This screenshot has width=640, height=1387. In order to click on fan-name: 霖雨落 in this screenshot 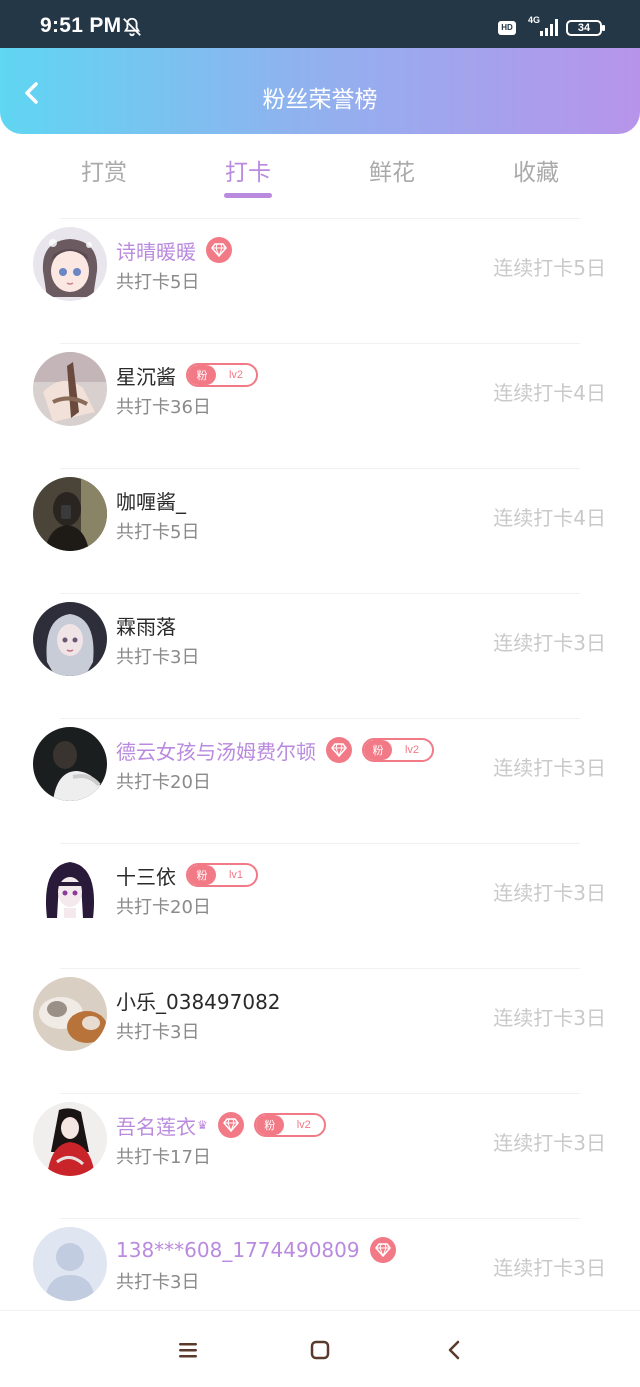, I will do `click(146, 625)`.